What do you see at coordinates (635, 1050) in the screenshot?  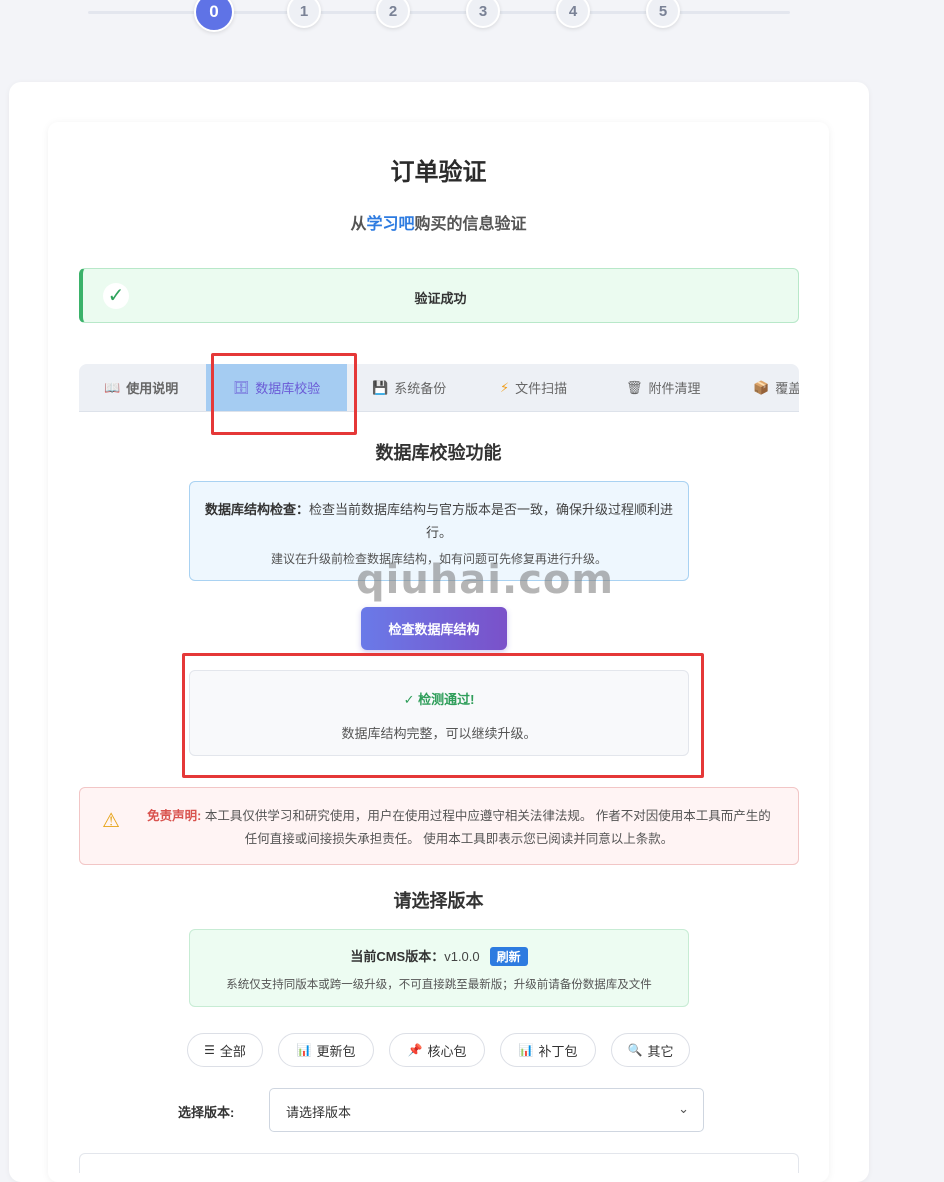 I see `search-icon: 🔍` at bounding box center [635, 1050].